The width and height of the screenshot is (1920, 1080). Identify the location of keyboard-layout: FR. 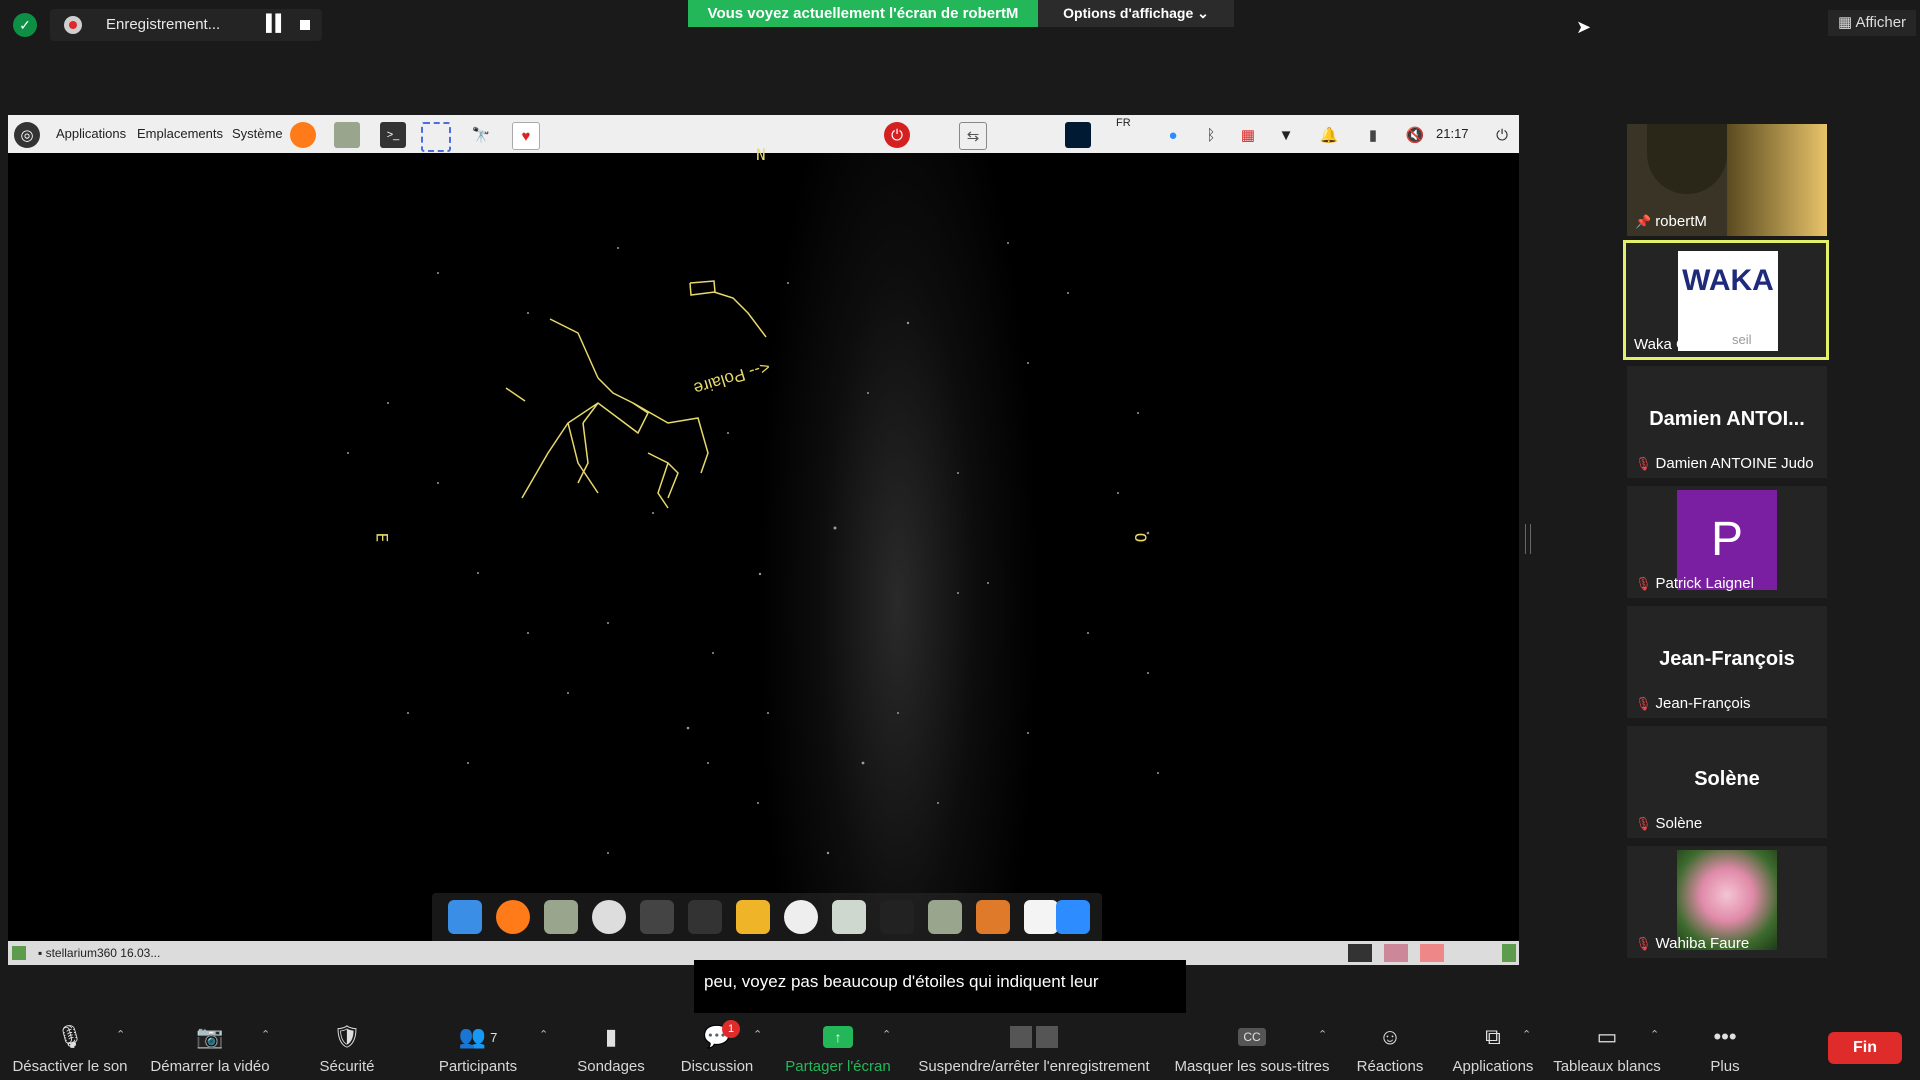
(1123, 123).